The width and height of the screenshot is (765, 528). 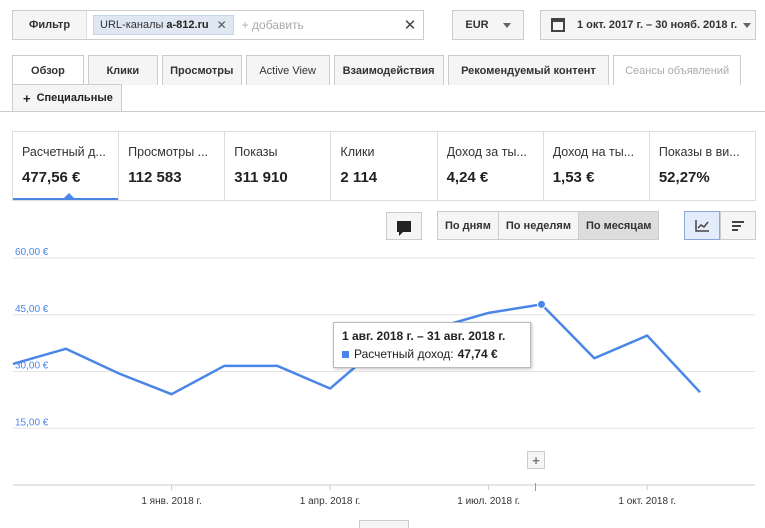 What do you see at coordinates (488, 501) in the screenshot?
I see `x-tick-label: 1 июл. 2018 г.` at bounding box center [488, 501].